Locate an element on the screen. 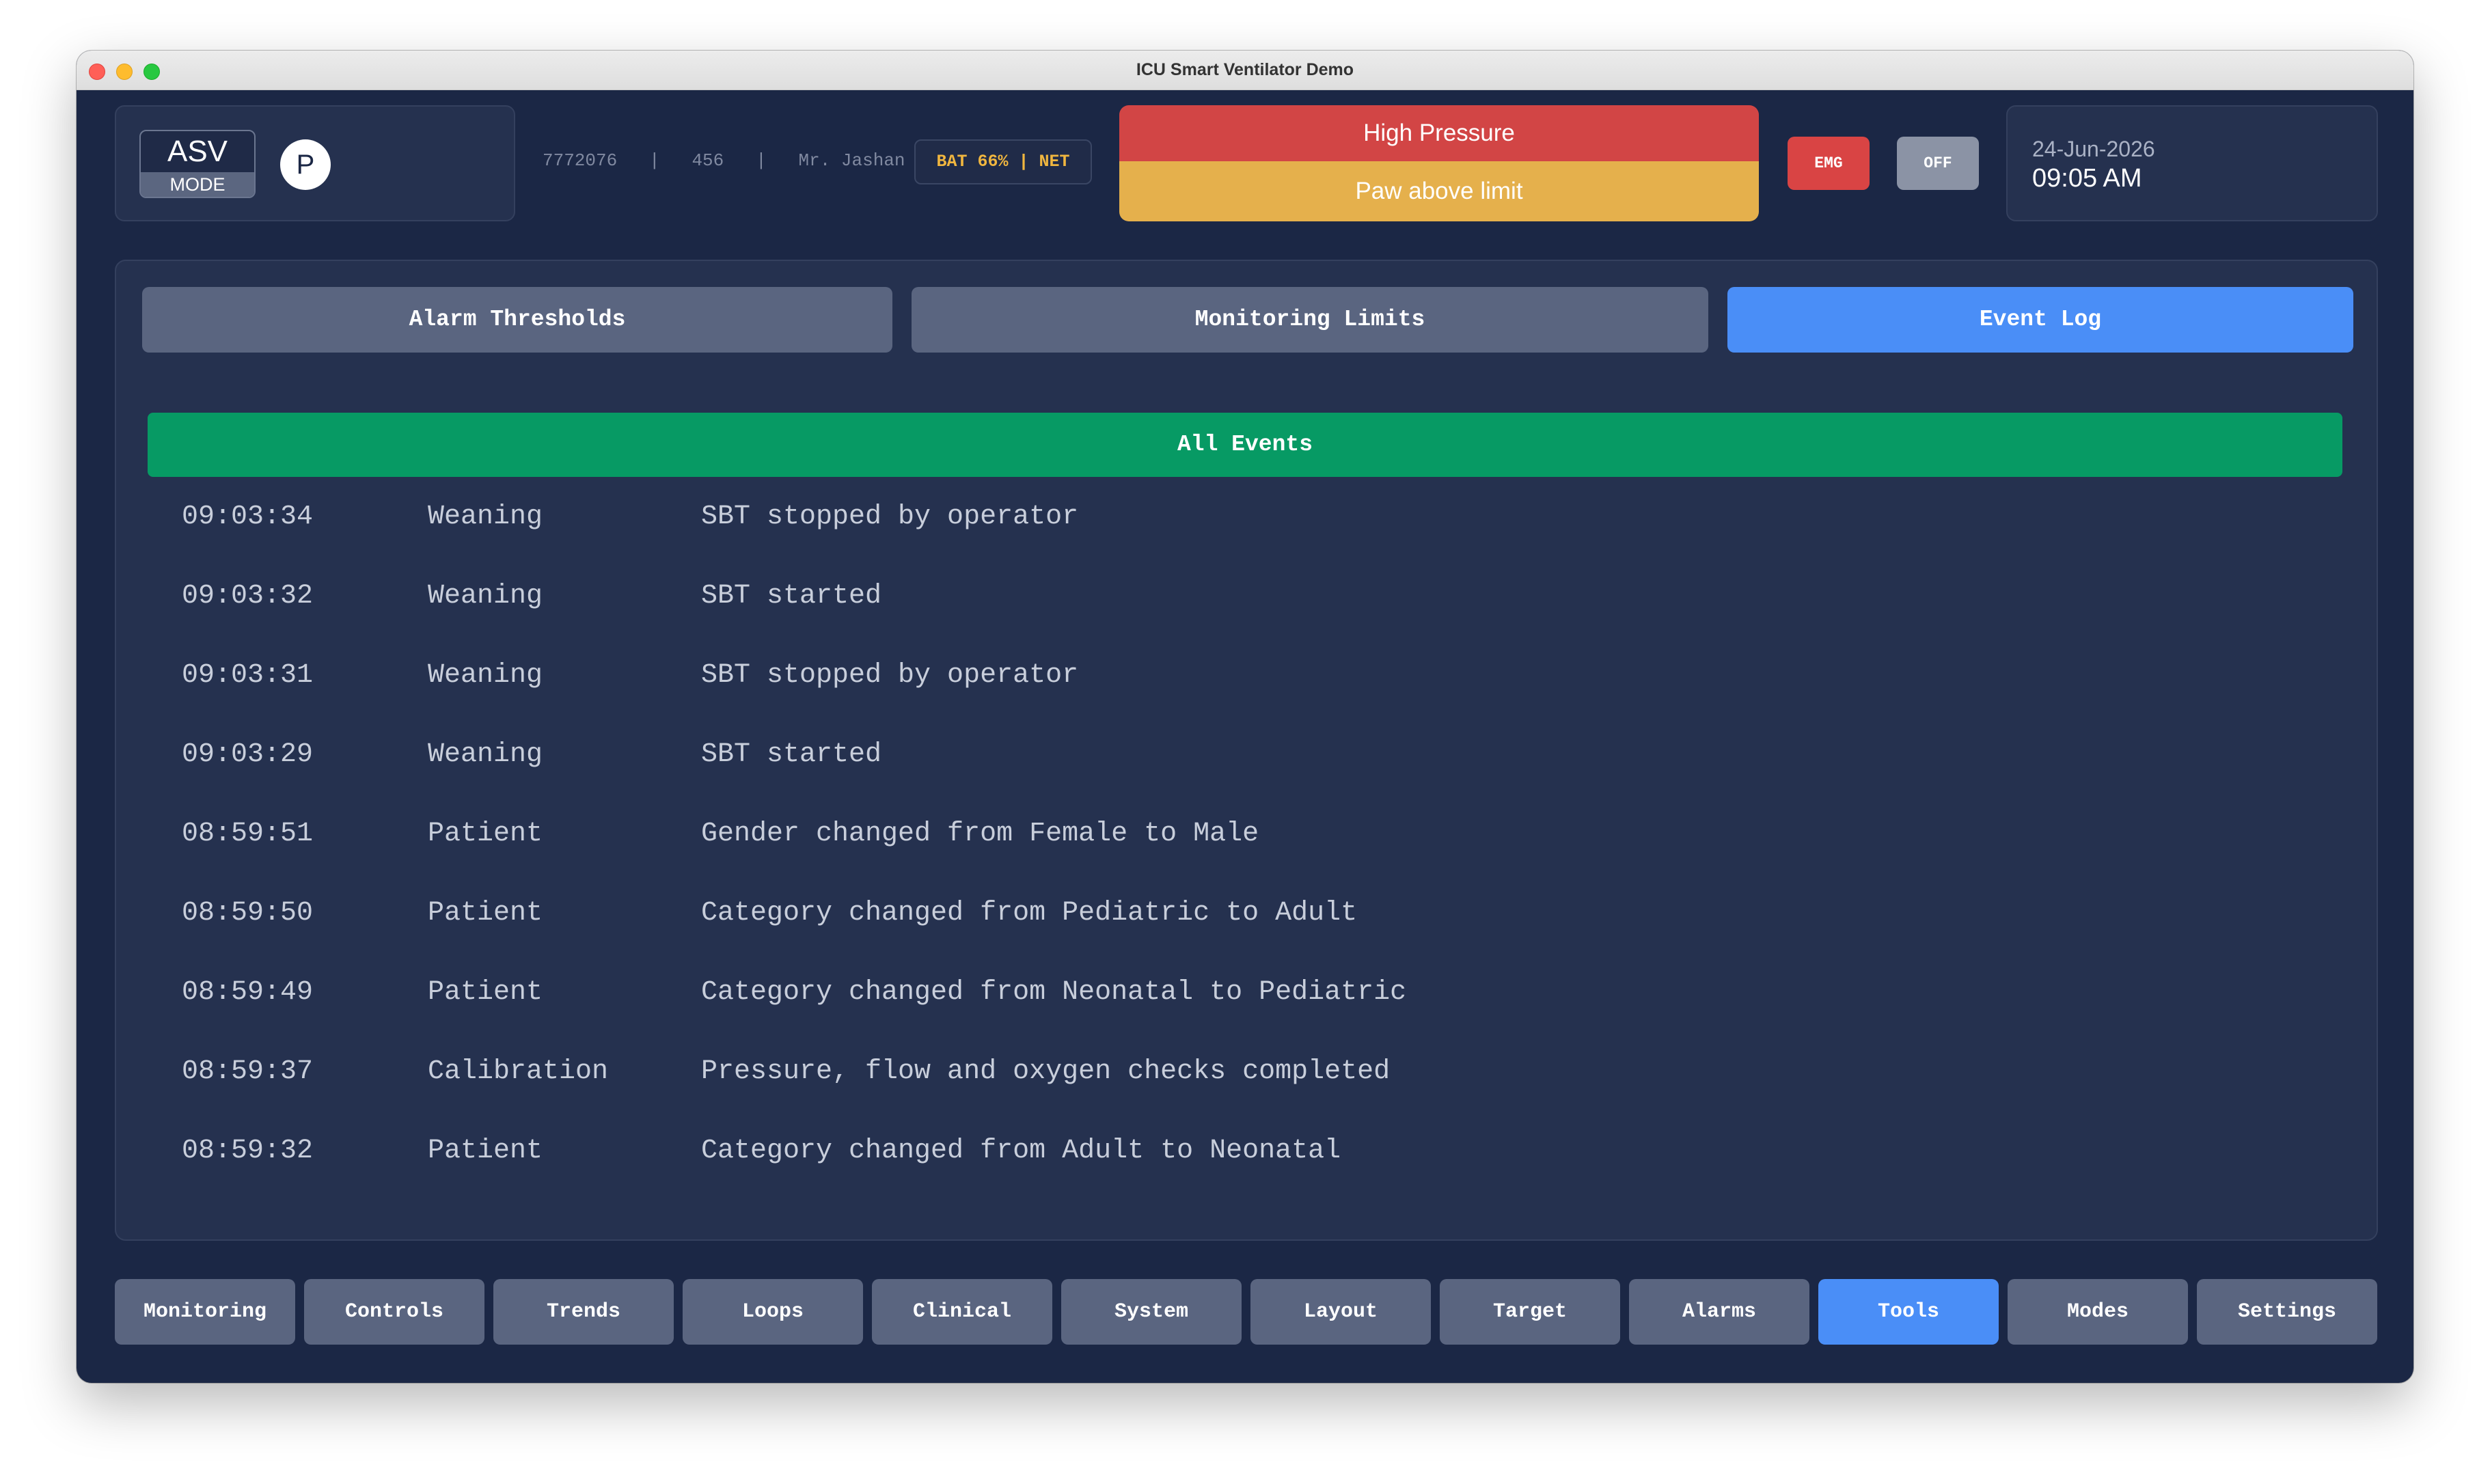  table-row: 09:03:34 Weaning SBT stopped by operator is located at coordinates (1246, 541).